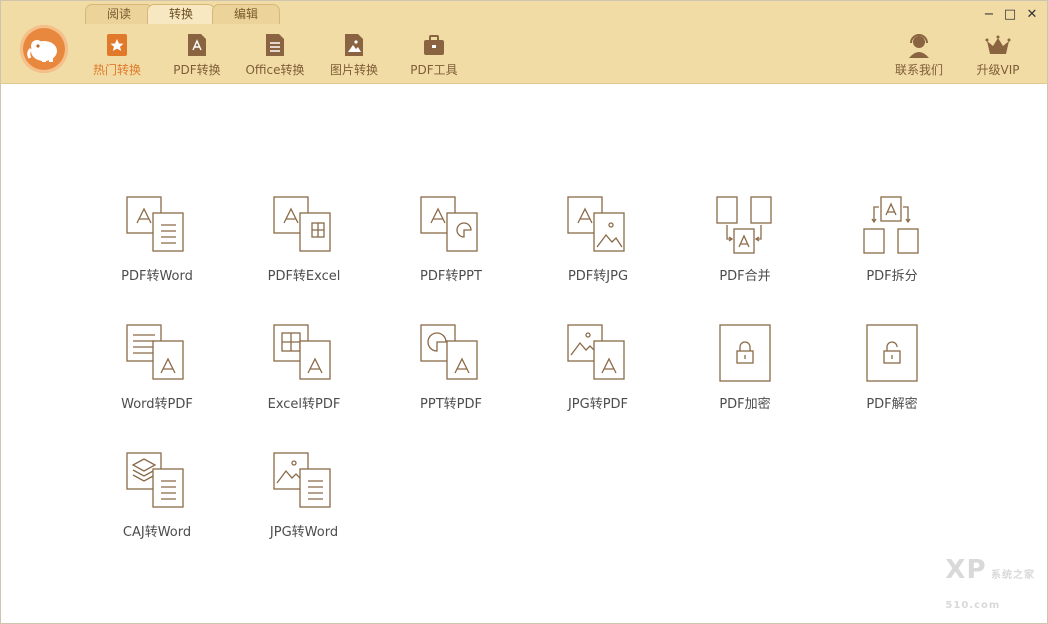 Image resolution: width=1048 pixels, height=624 pixels. What do you see at coordinates (304, 276) in the screenshot?
I see `card-label: PDF转Excel` at bounding box center [304, 276].